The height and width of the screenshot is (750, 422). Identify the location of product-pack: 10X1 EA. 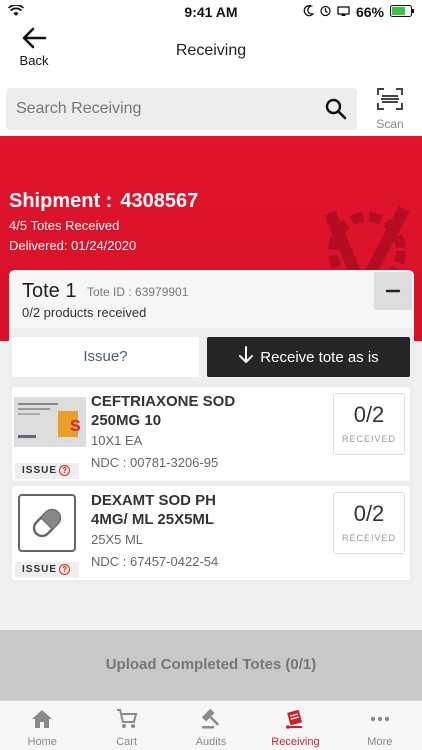
(117, 440).